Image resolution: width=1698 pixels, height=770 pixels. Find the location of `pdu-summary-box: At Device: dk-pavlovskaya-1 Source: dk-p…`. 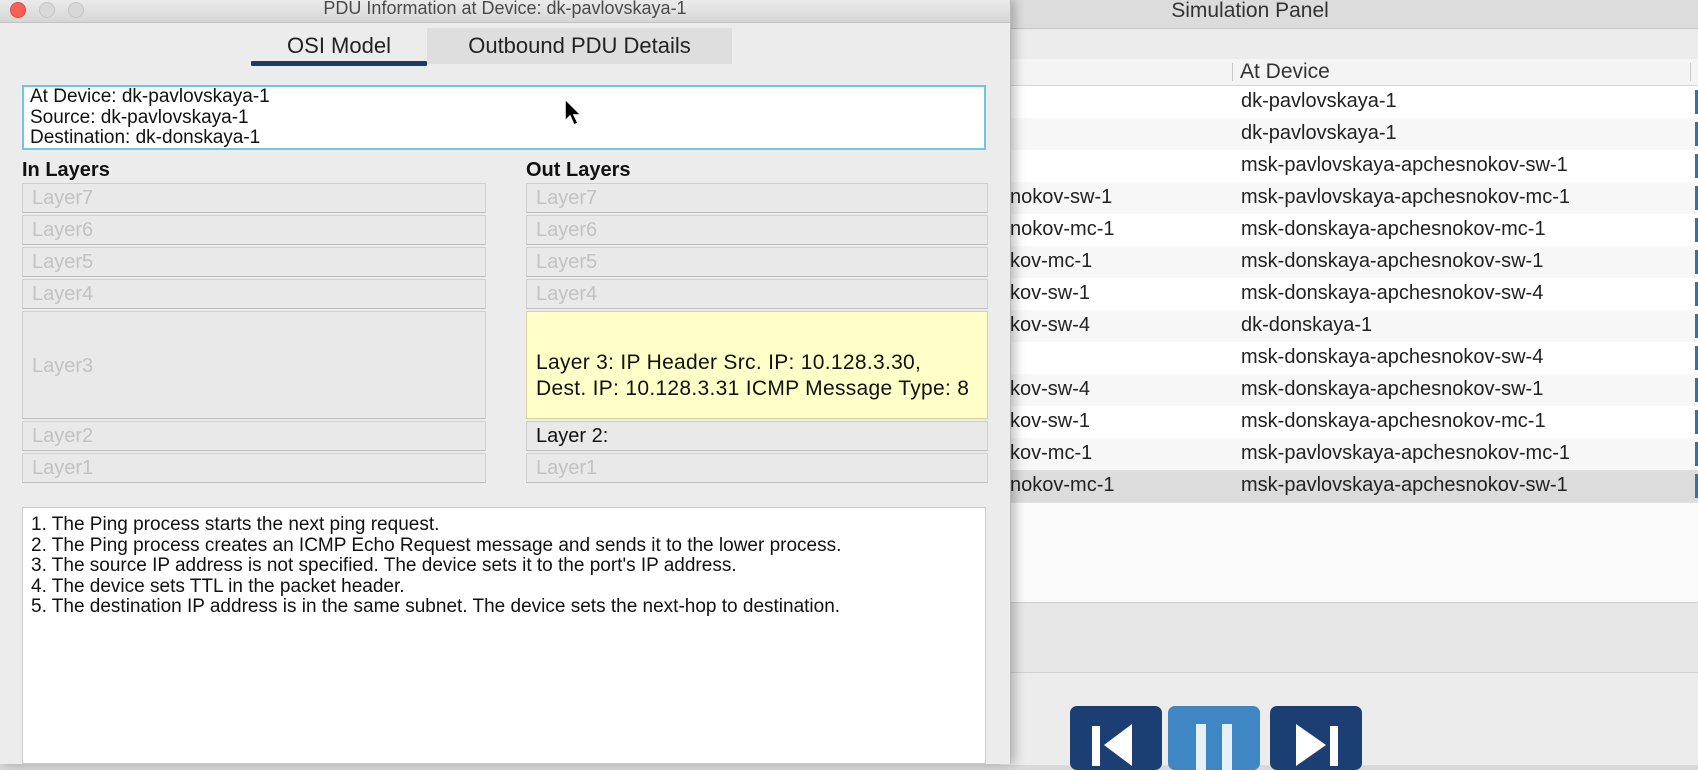

pdu-summary-box: At Device: dk-pavlovskaya-1 Source: dk-p… is located at coordinates (504, 117).